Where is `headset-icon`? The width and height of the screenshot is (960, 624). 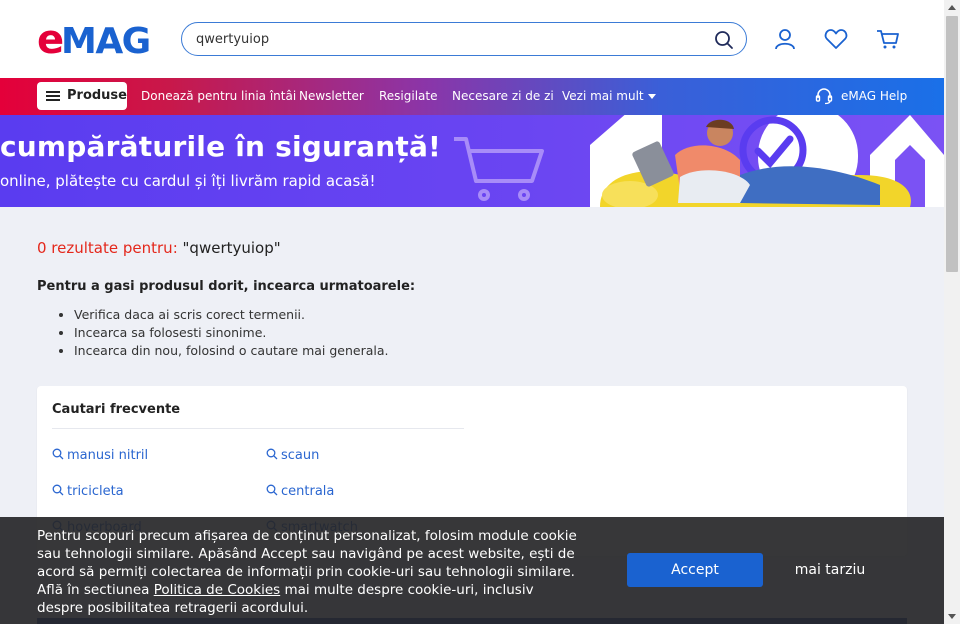 headset-icon is located at coordinates (824, 96).